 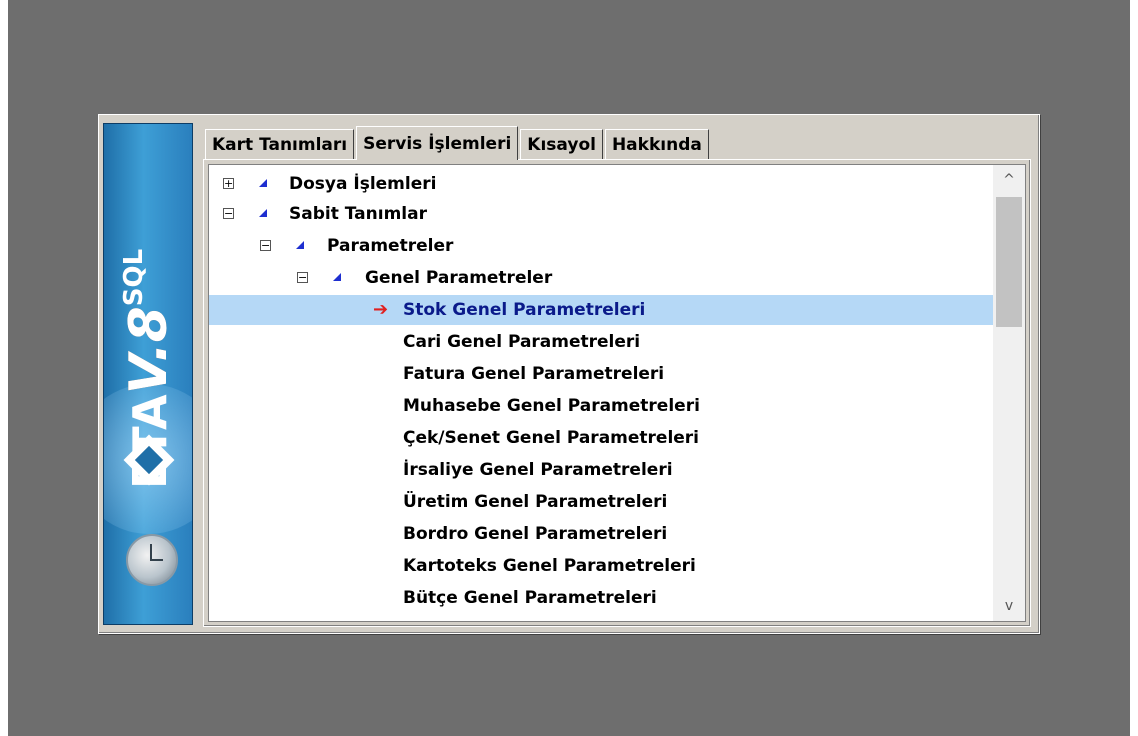 I want to click on tab-kisayol: Kısayol, so click(x=561, y=144).